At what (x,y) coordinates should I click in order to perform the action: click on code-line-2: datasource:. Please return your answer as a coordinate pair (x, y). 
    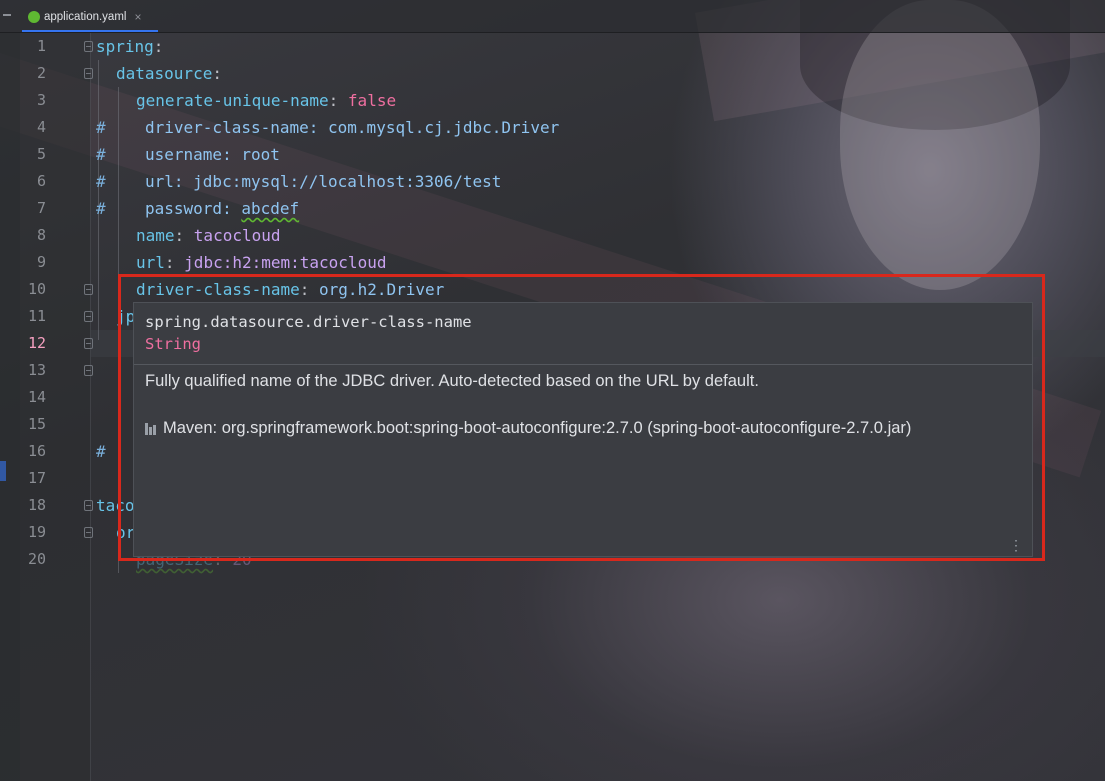
    Looking at the image, I should click on (169, 73).